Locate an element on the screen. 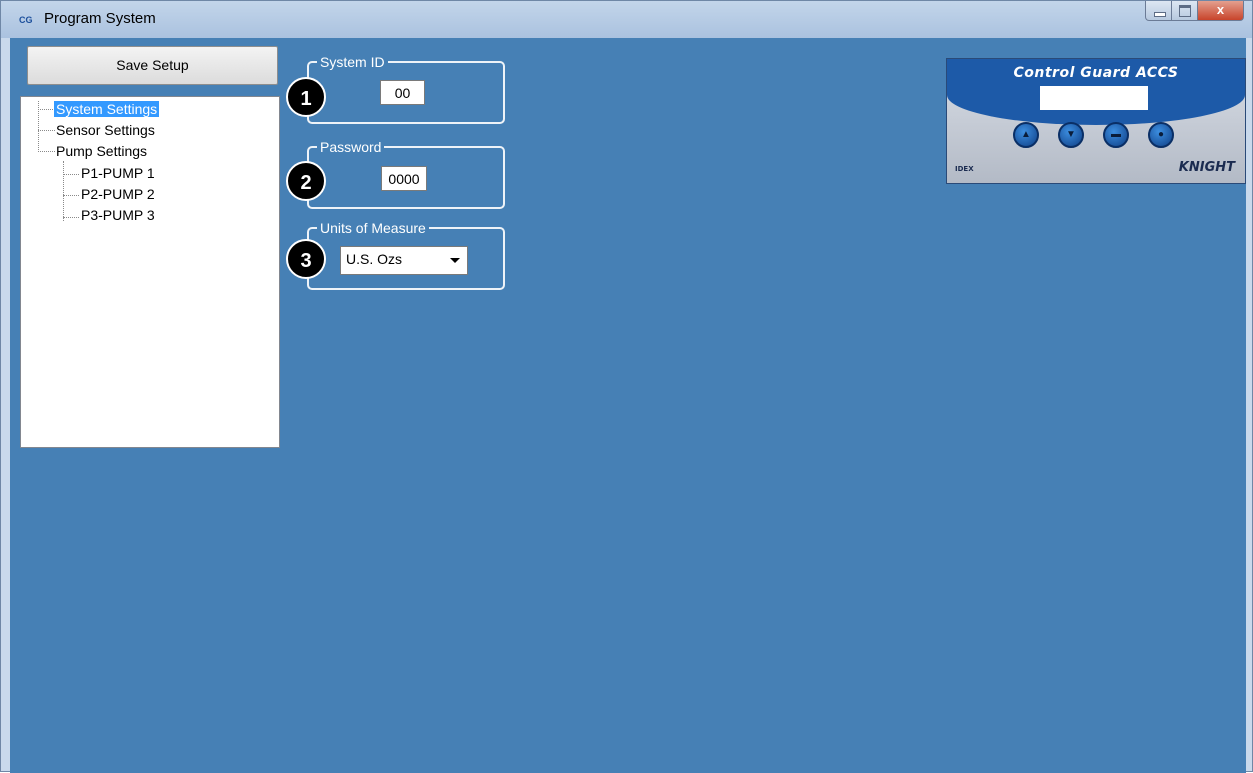 This screenshot has height=773, width=1253. close-icon: x is located at coordinates (1220, 9).